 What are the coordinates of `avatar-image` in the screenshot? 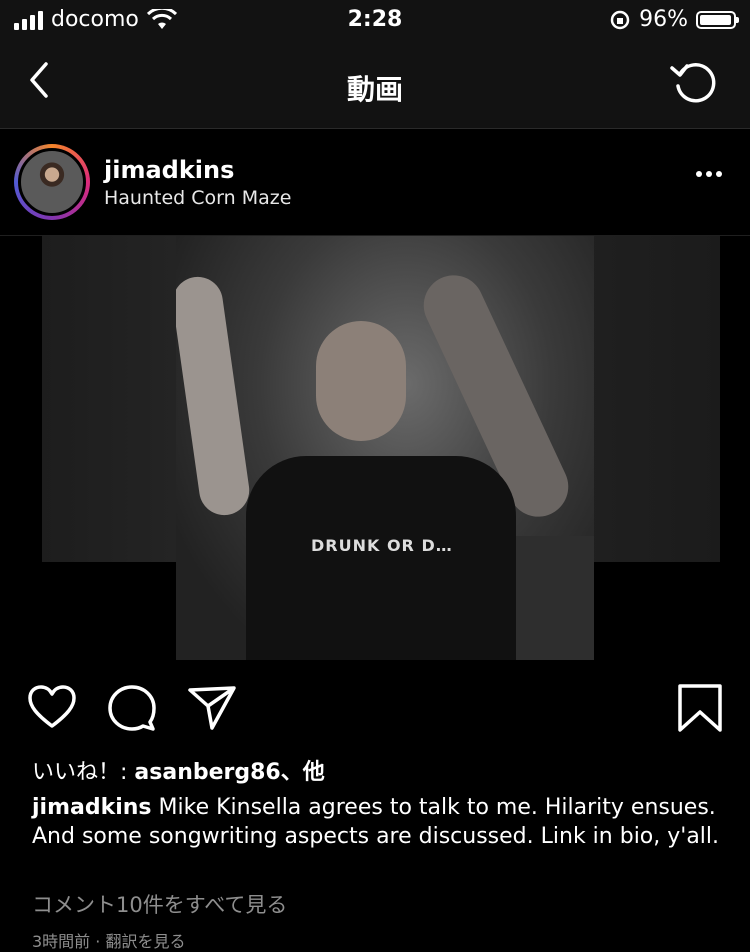 It's located at (52, 182).